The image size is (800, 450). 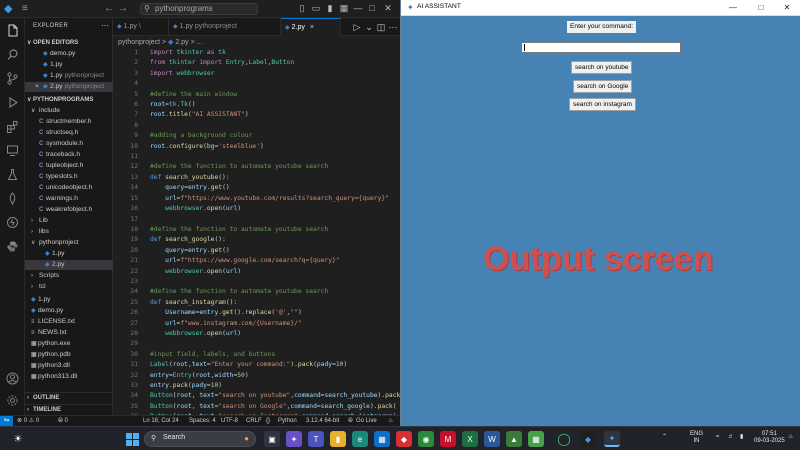 What do you see at coordinates (12, 246) in the screenshot?
I see `python-icon` at bounding box center [12, 246].